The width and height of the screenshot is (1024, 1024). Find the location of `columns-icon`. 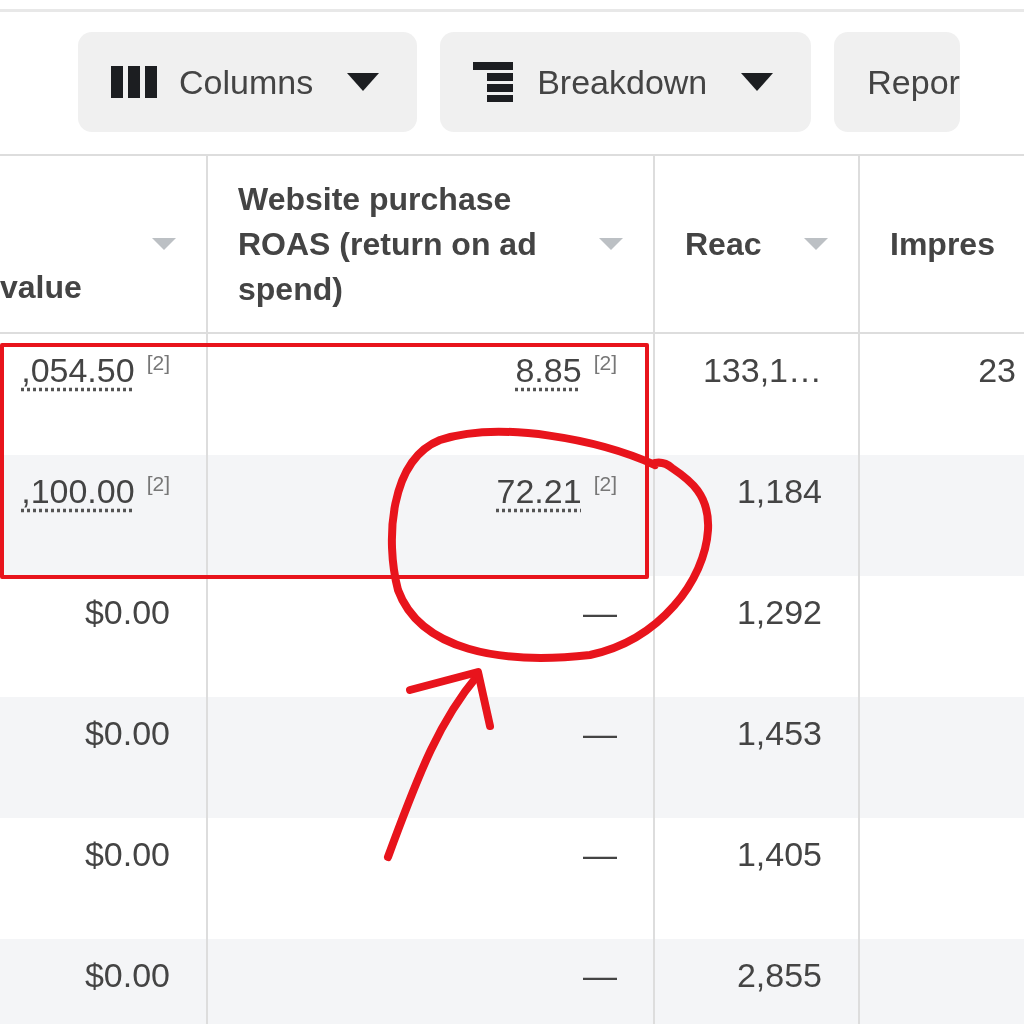

columns-icon is located at coordinates (134, 82).